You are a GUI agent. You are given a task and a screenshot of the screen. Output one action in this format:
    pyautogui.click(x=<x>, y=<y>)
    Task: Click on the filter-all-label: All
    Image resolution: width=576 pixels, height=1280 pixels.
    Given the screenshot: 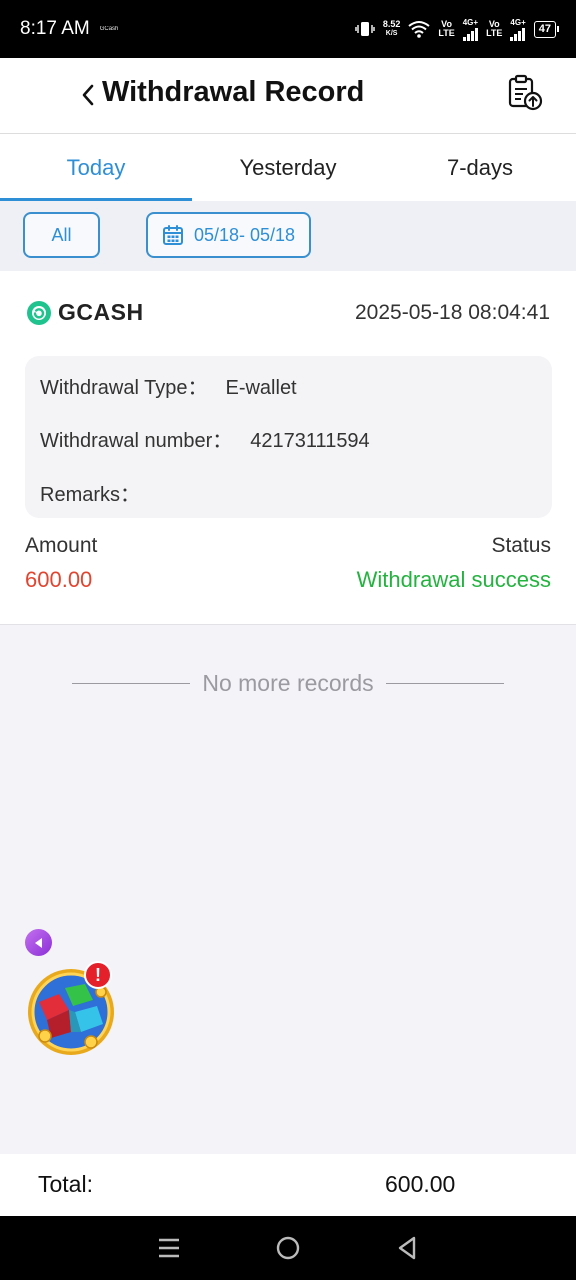 What is the action you would take?
    pyautogui.click(x=61, y=234)
    